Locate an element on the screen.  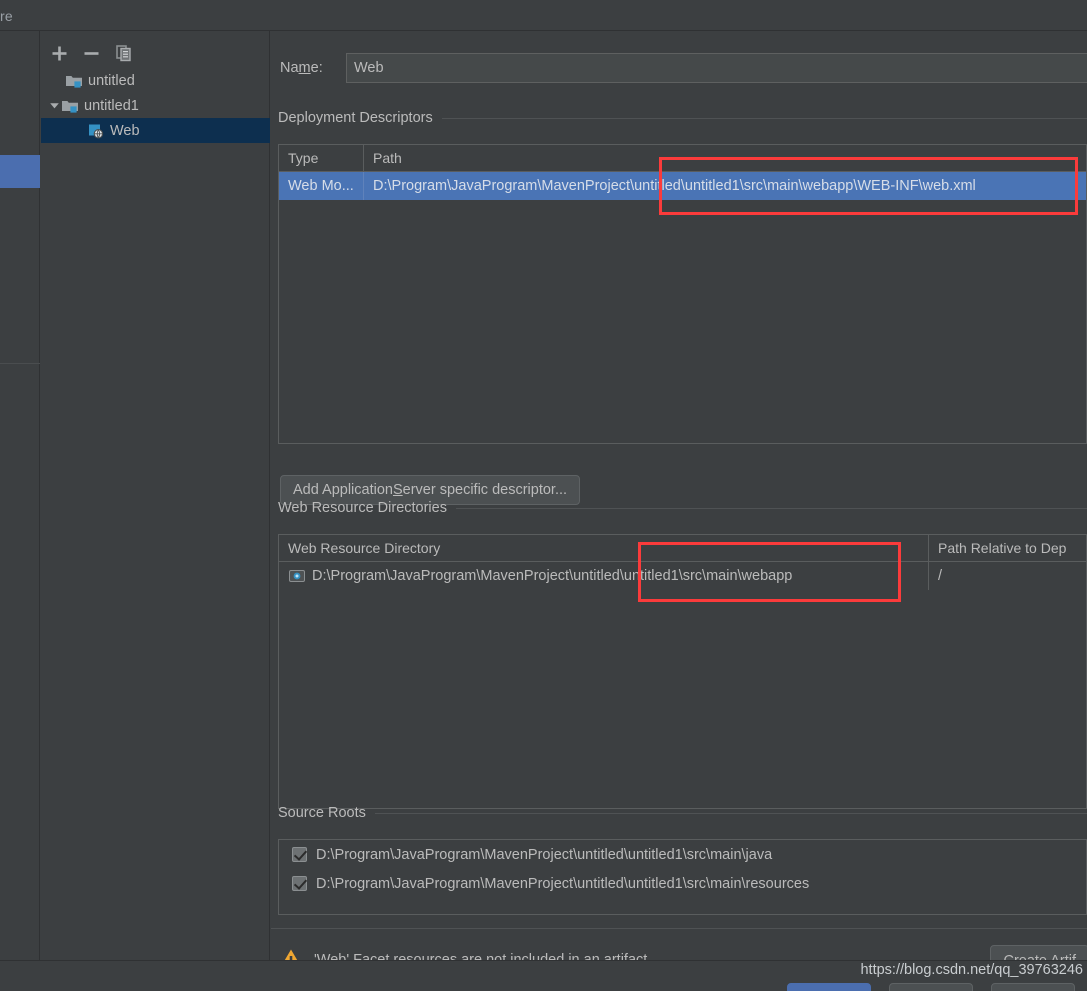
web-resource-directories-group-title: Web Resource Directories is located at coordinates (682, 508).